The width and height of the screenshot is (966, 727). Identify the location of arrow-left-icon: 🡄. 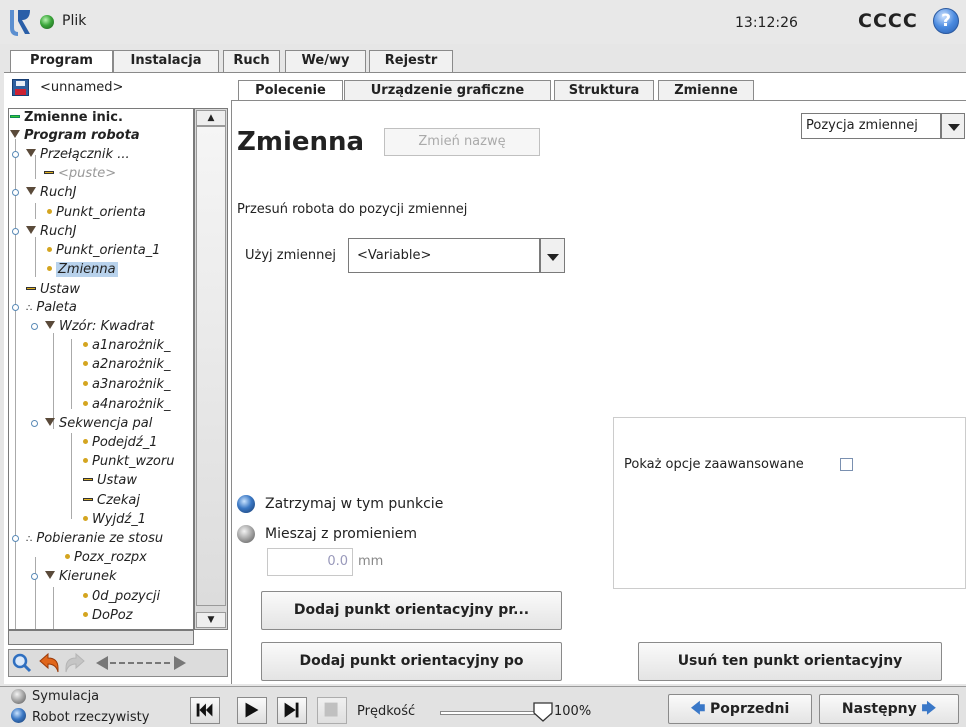
(698, 709).